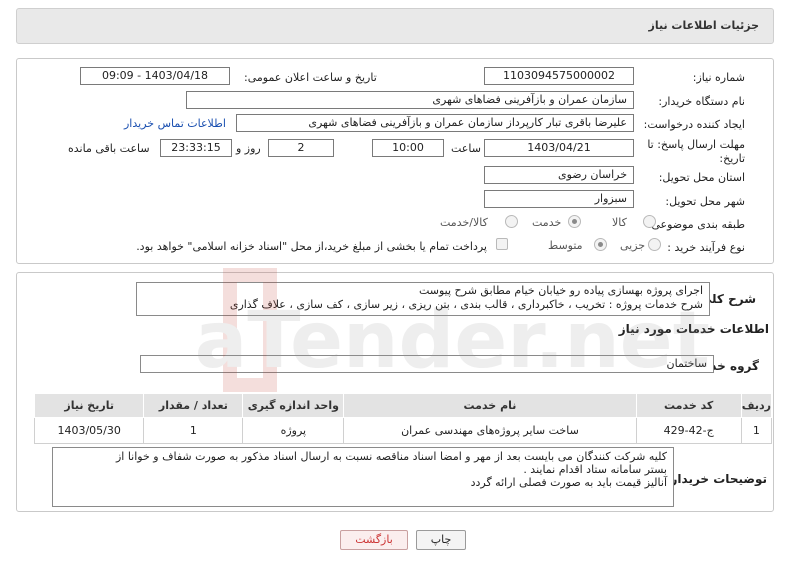 This screenshot has height=566, width=789. I want to click on buyer-org-field: سازمان عمران و بازآفرینی فضاهای شهری, so click(410, 100).